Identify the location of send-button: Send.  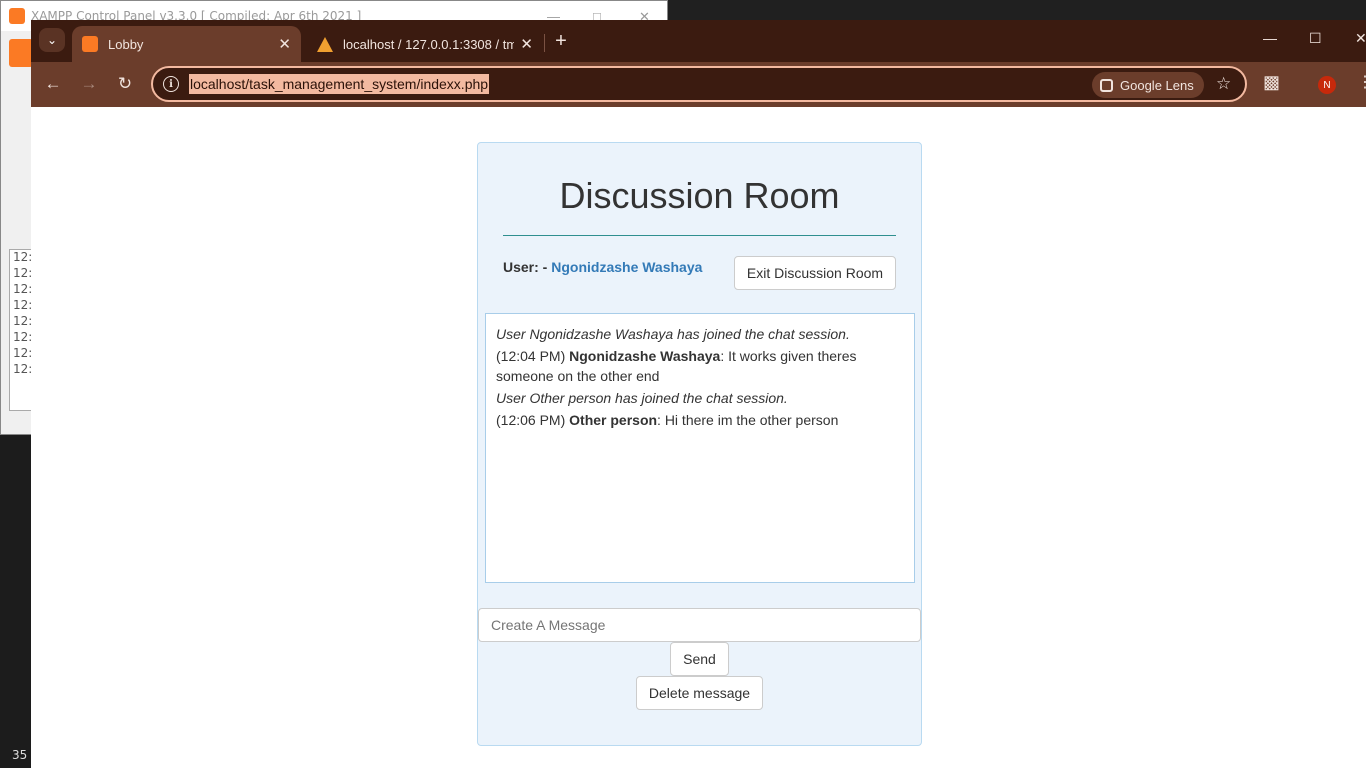
(699, 659).